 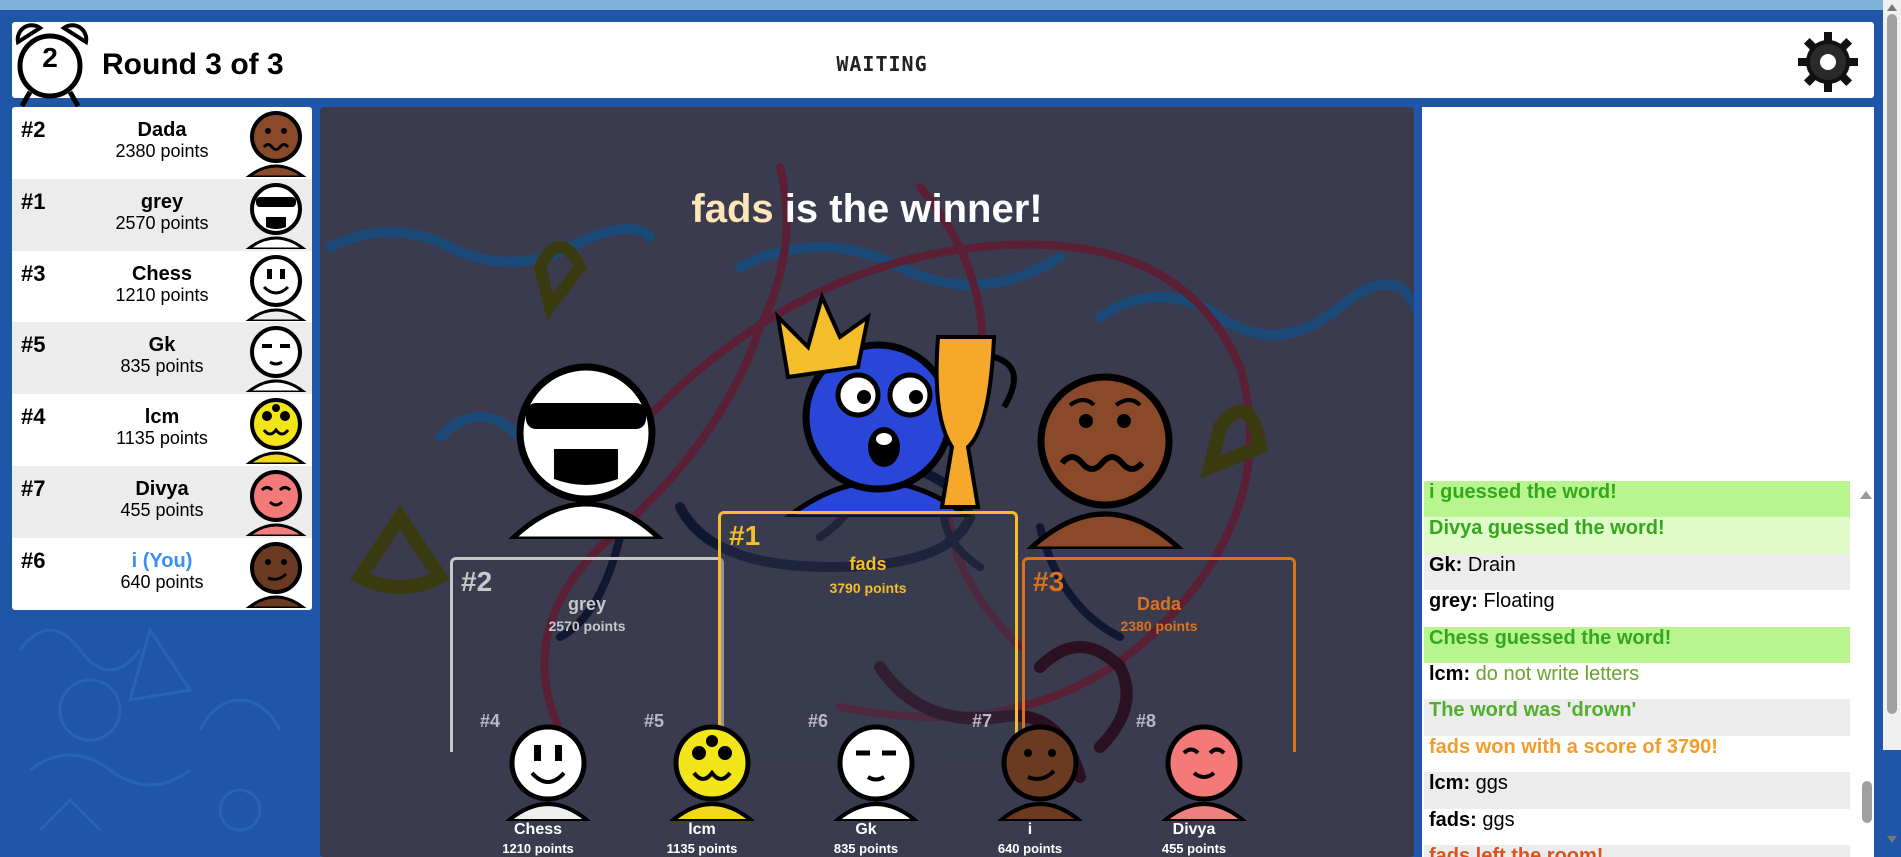 What do you see at coordinates (1866, 672) in the screenshot?
I see `chat-scrollbar` at bounding box center [1866, 672].